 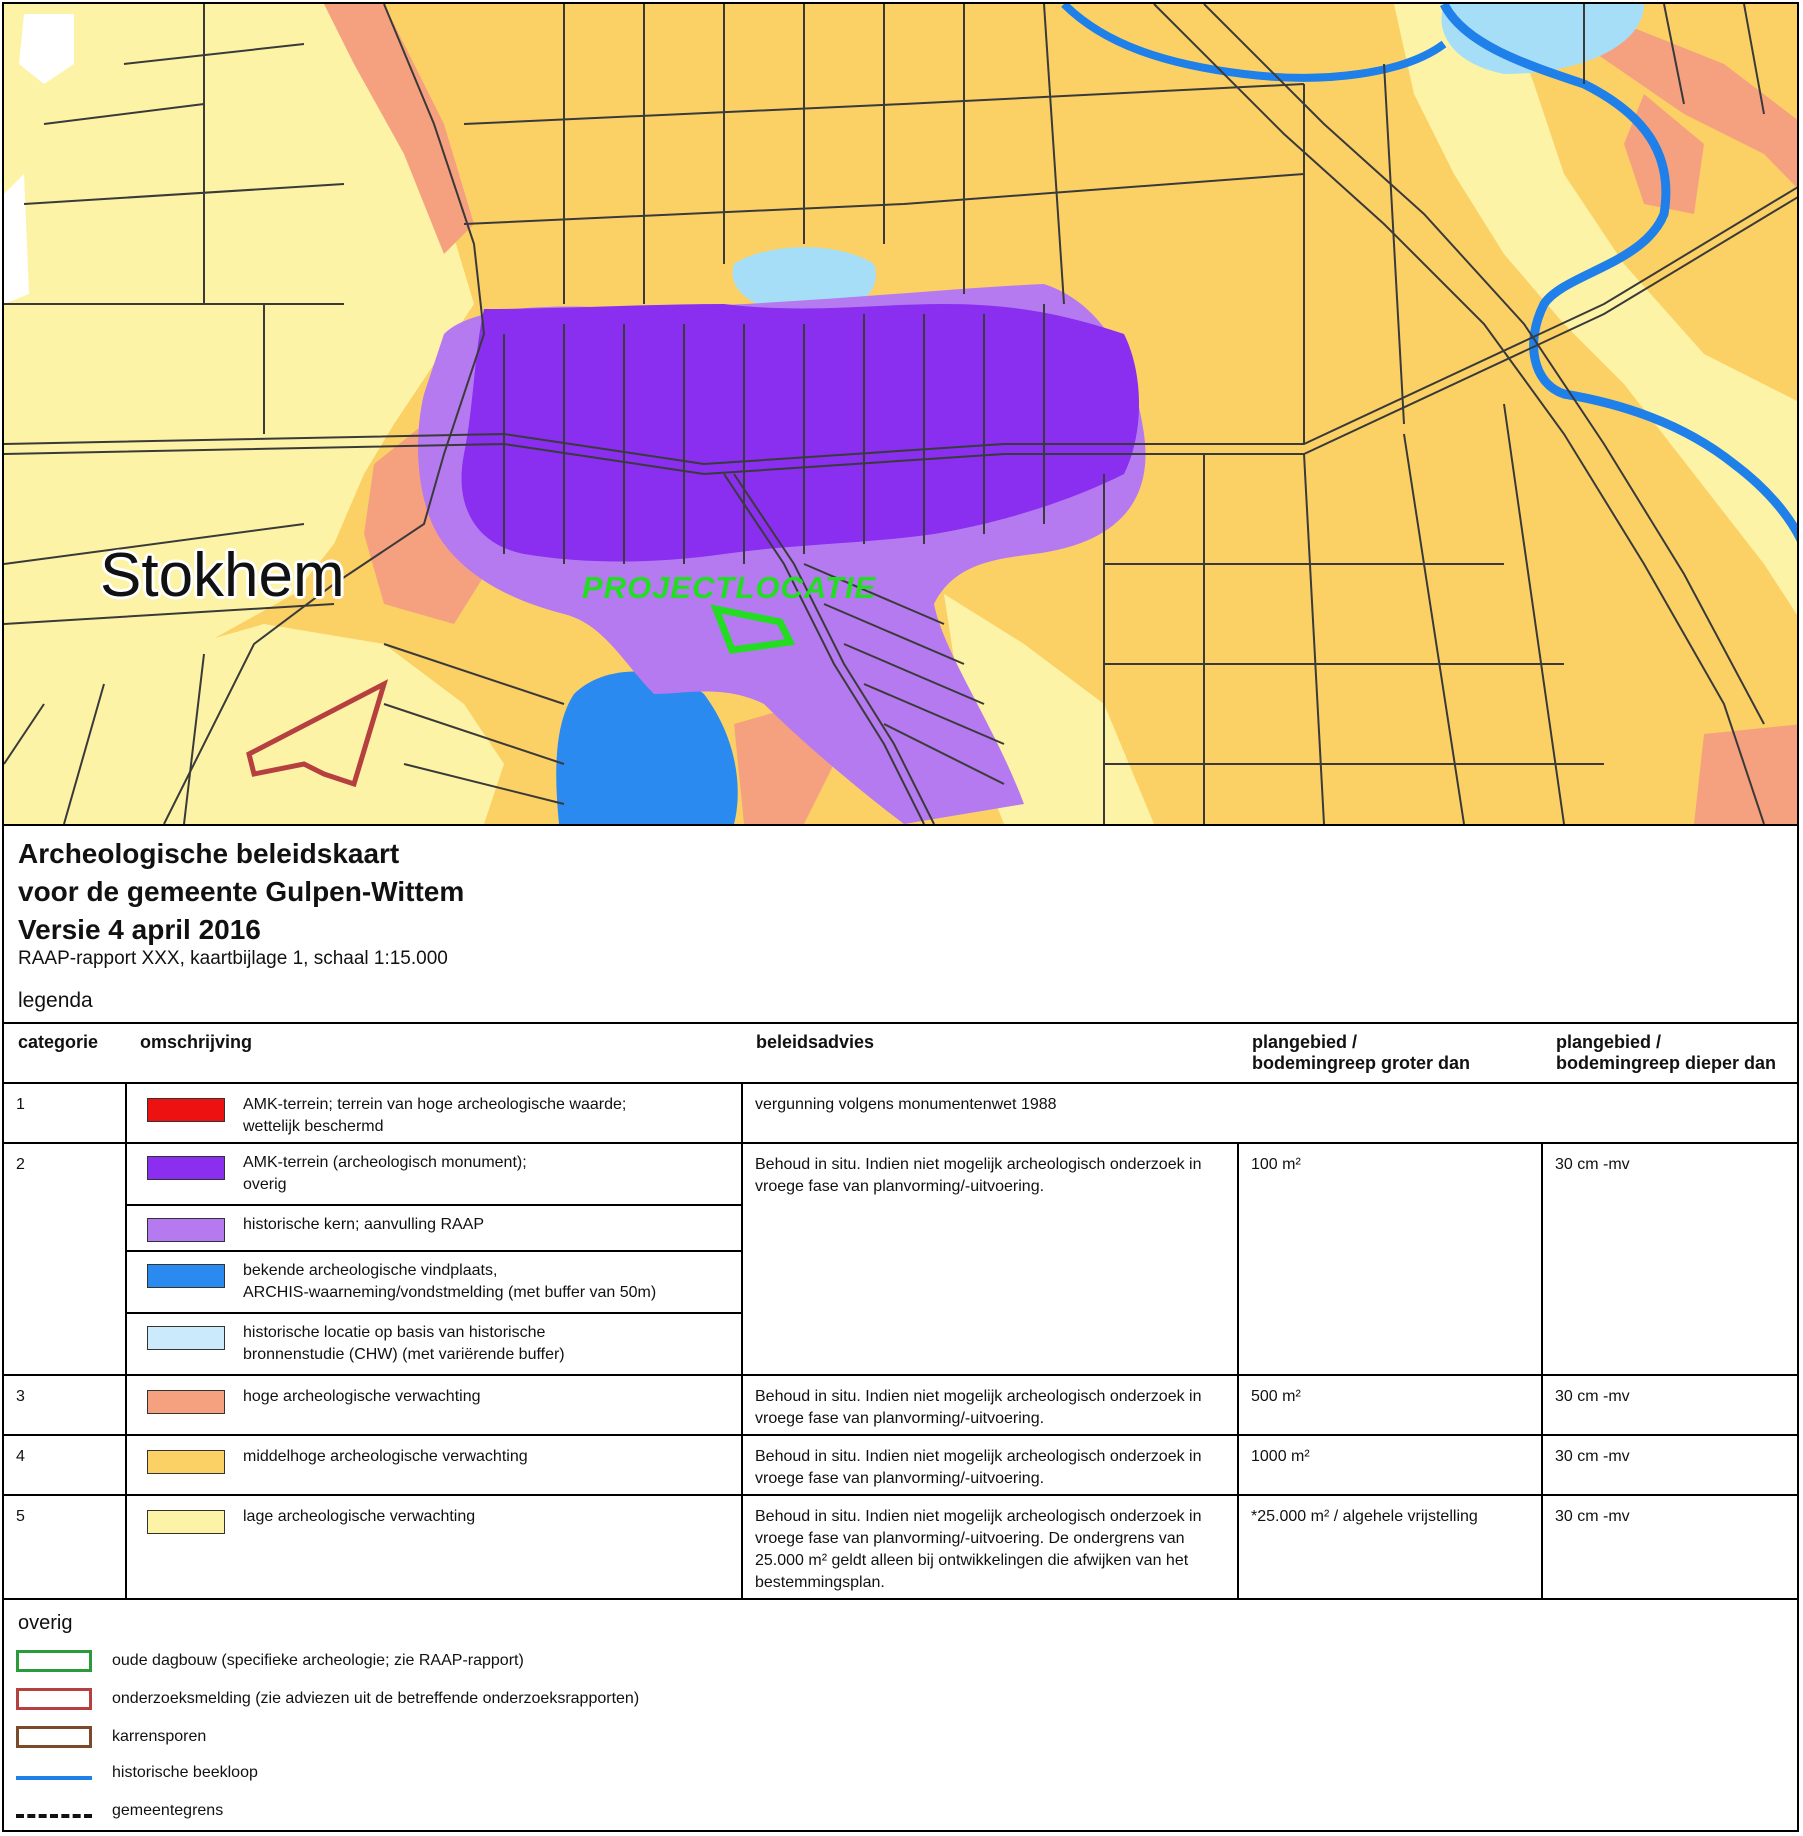 I want to click on legend-category: 5, so click(x=65, y=1547).